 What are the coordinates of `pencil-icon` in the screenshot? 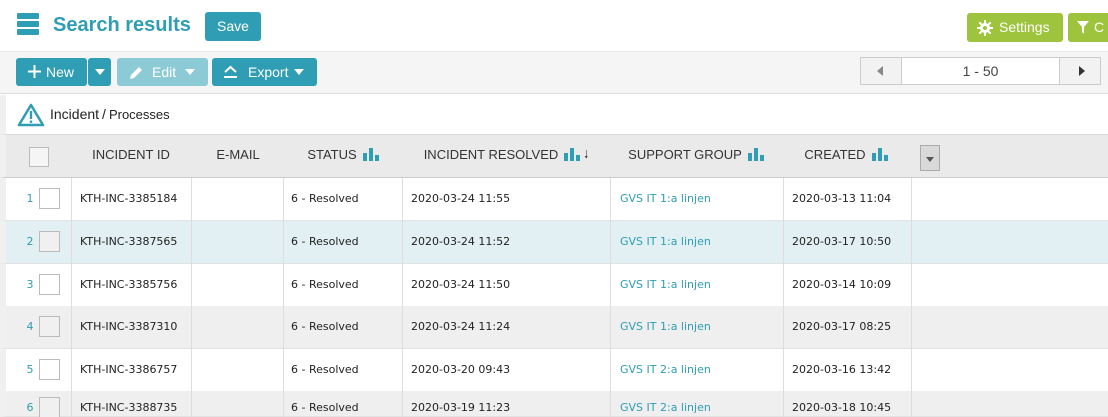 It's located at (136, 73).